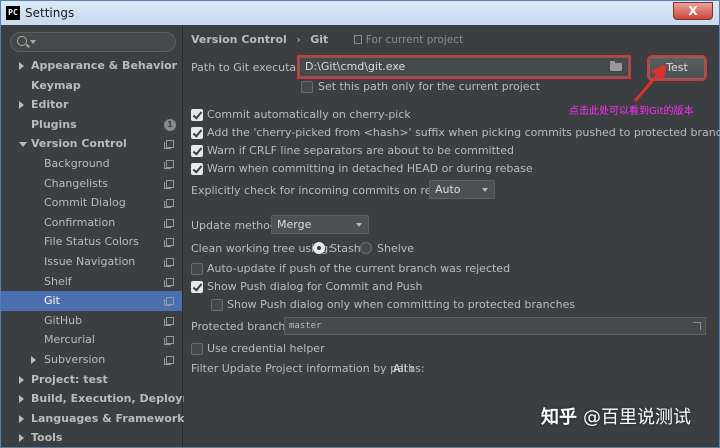  Describe the element at coordinates (91, 438) in the screenshot. I see `sidebar-item-tools: Tools` at that location.